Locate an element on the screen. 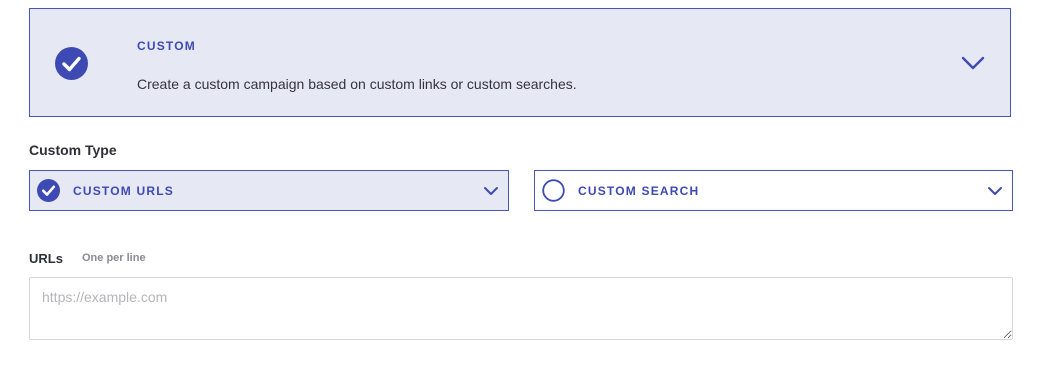  radio-empty-icon is located at coordinates (553, 190).